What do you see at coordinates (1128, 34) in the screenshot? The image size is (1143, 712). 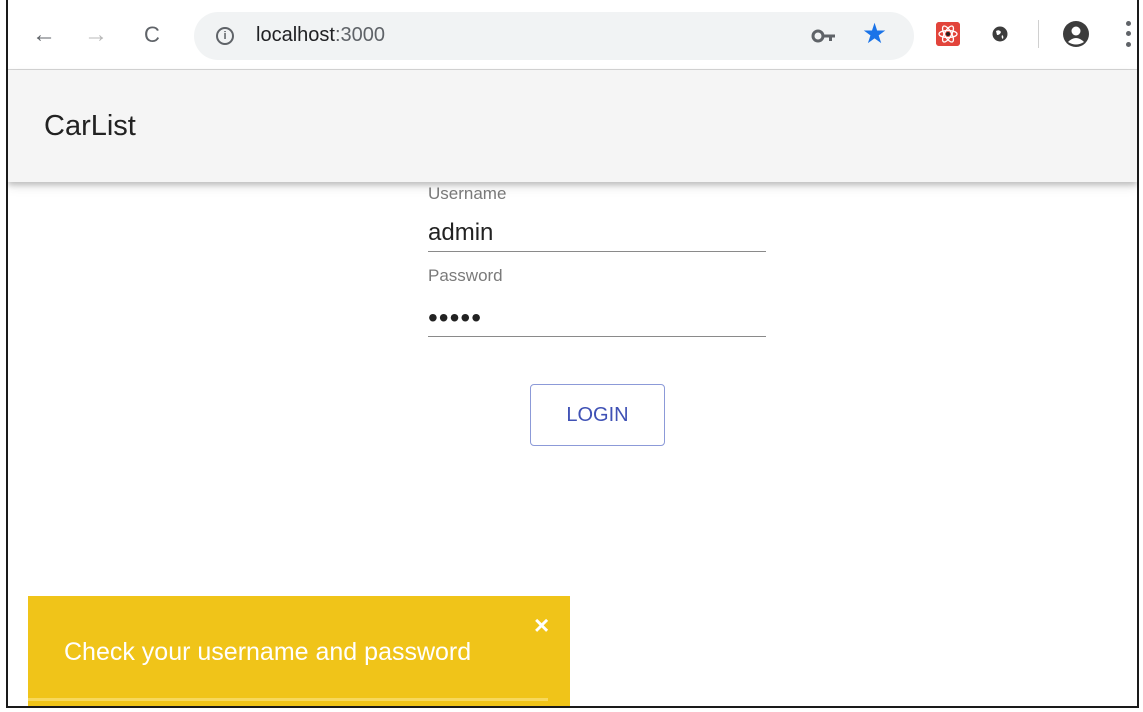 I see `menu-icon` at bounding box center [1128, 34].